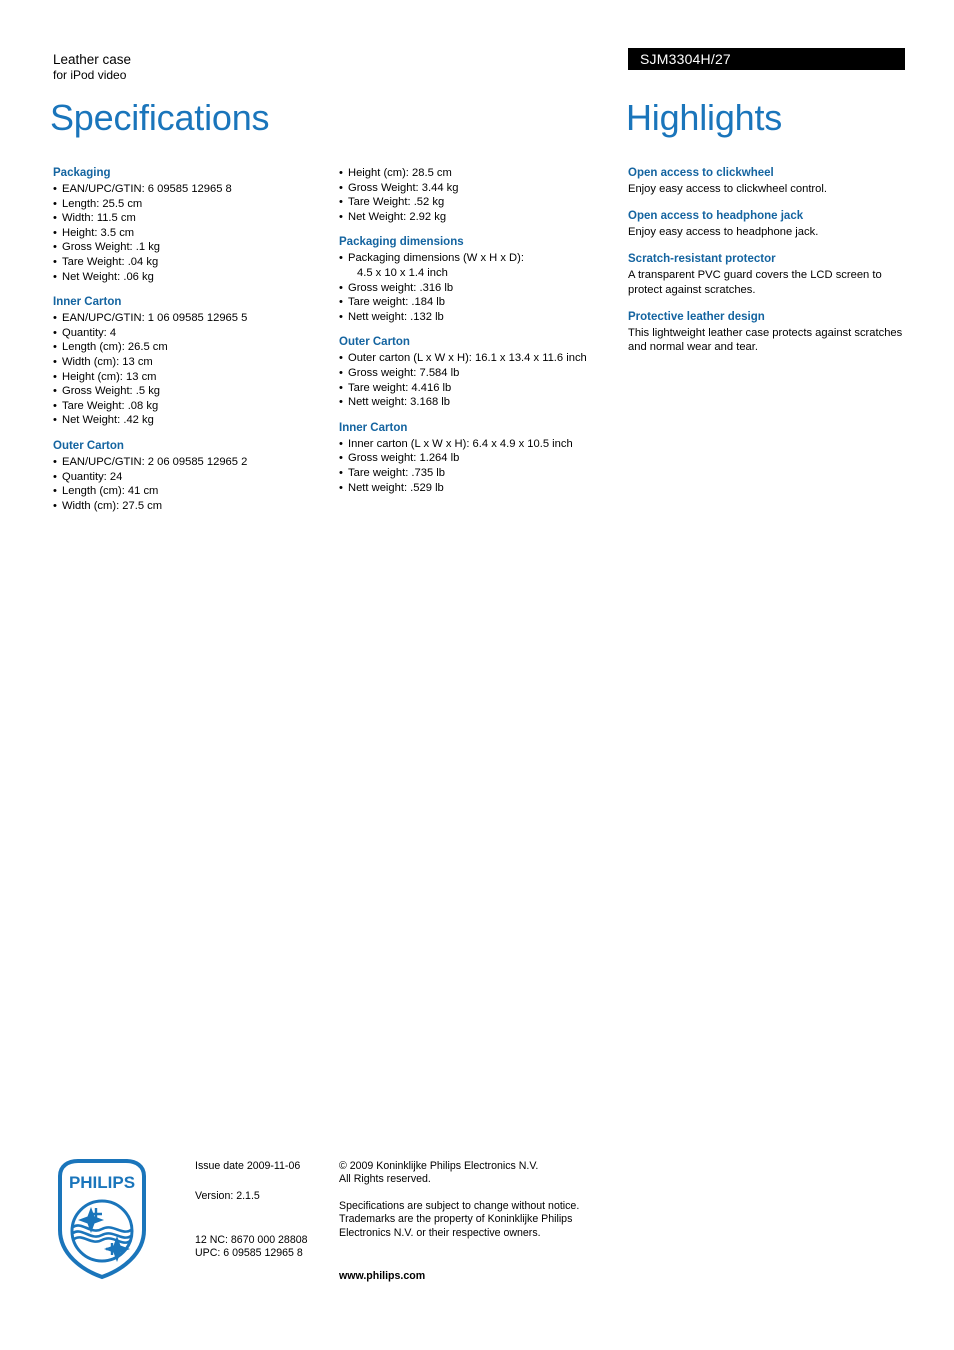 The image size is (954, 1350). What do you see at coordinates (193, 347) in the screenshot?
I see `spec-list-item: Length (cm): 26.5 cm` at bounding box center [193, 347].